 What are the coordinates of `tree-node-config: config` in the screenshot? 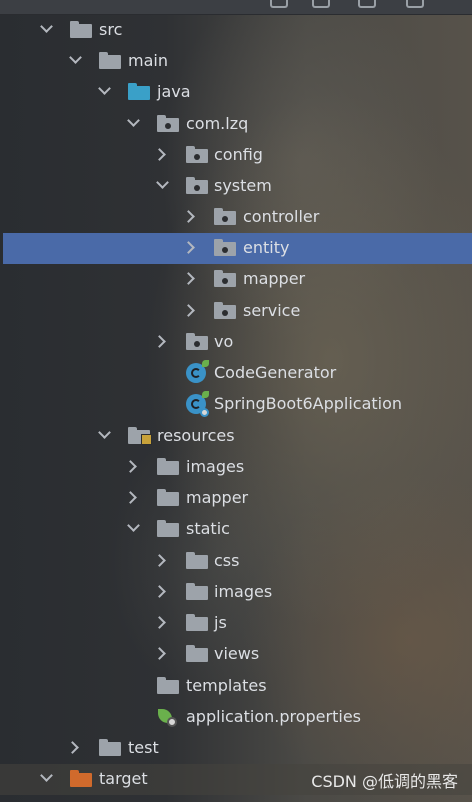 It's located at (236, 155).